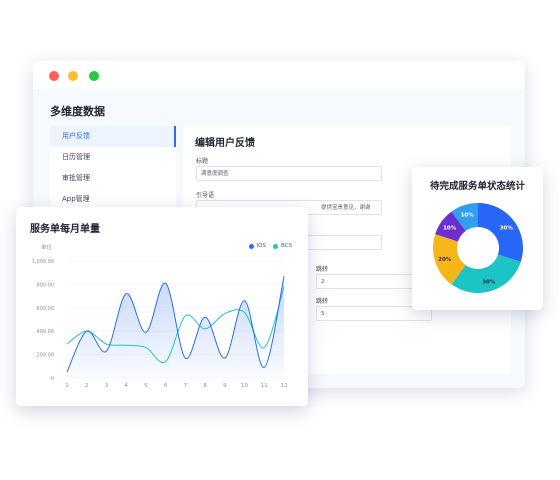 The width and height of the screenshot is (560, 480). Describe the element at coordinates (46, 285) in the screenshot. I see `y-tick-label: 800.00` at that location.